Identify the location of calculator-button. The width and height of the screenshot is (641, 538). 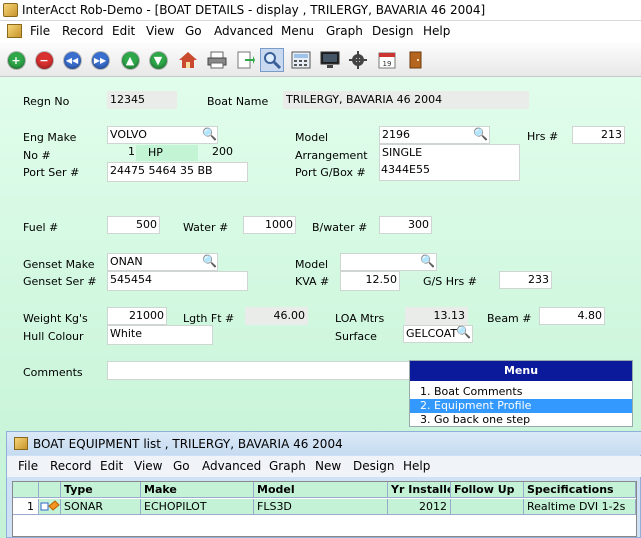
(301, 60).